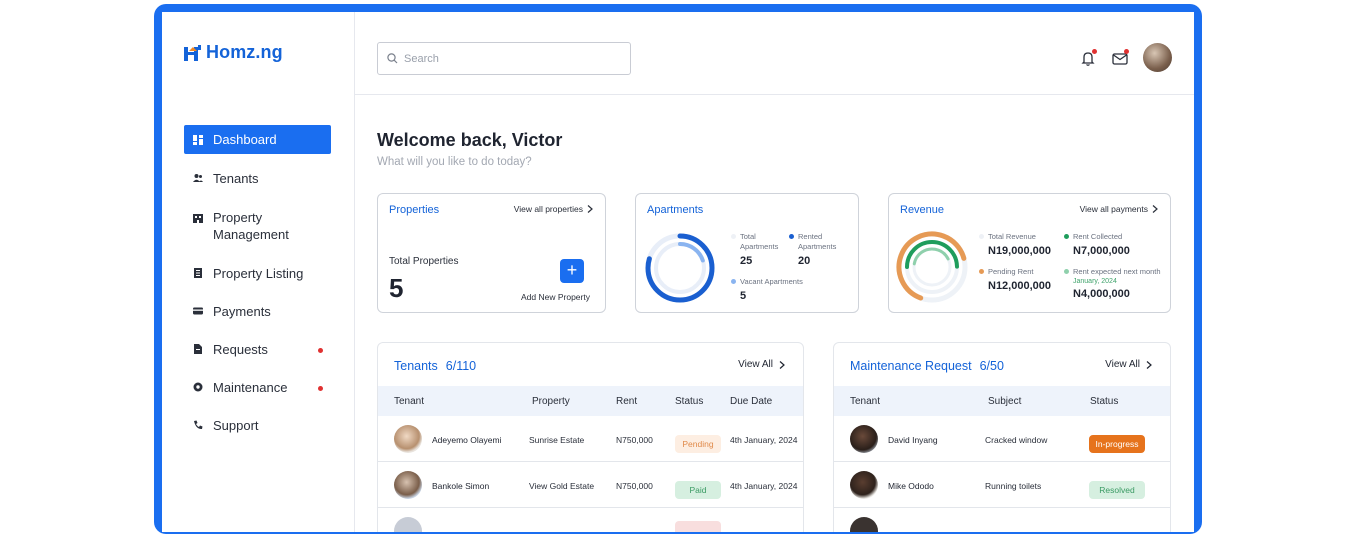 The height and width of the screenshot is (534, 1355). What do you see at coordinates (236, 178) in the screenshot?
I see `sidebar-item-label: Tenants` at bounding box center [236, 178].